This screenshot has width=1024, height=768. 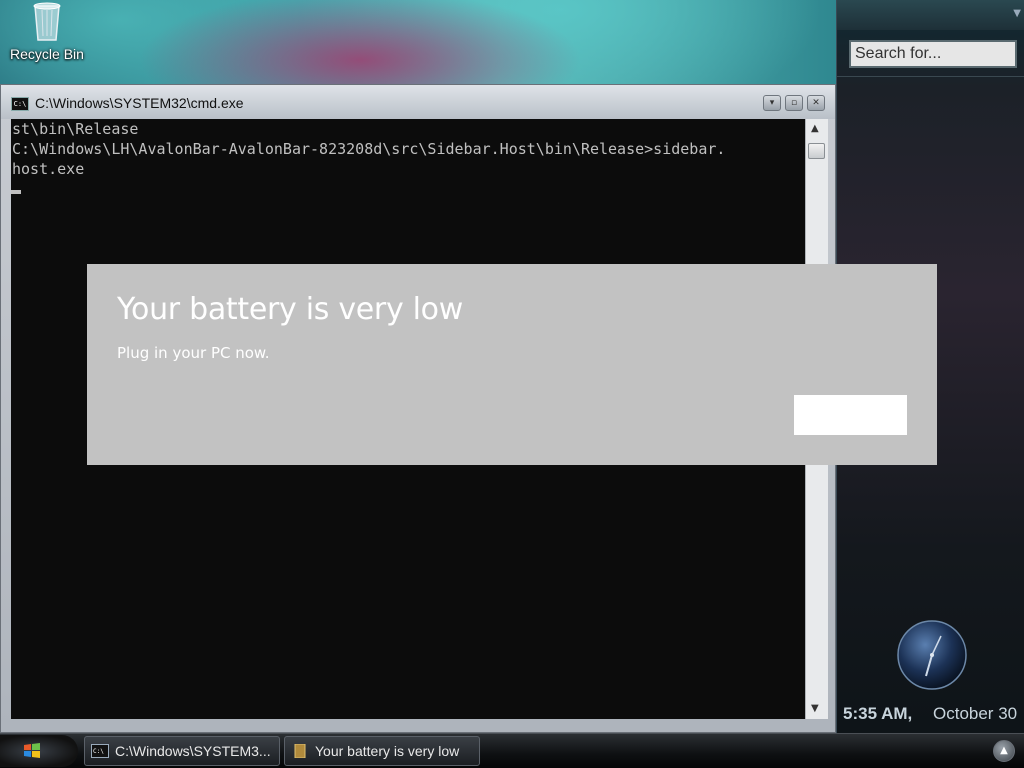 What do you see at coordinates (193, 353) in the screenshot?
I see `toast-message: Plug in your PC now.` at bounding box center [193, 353].